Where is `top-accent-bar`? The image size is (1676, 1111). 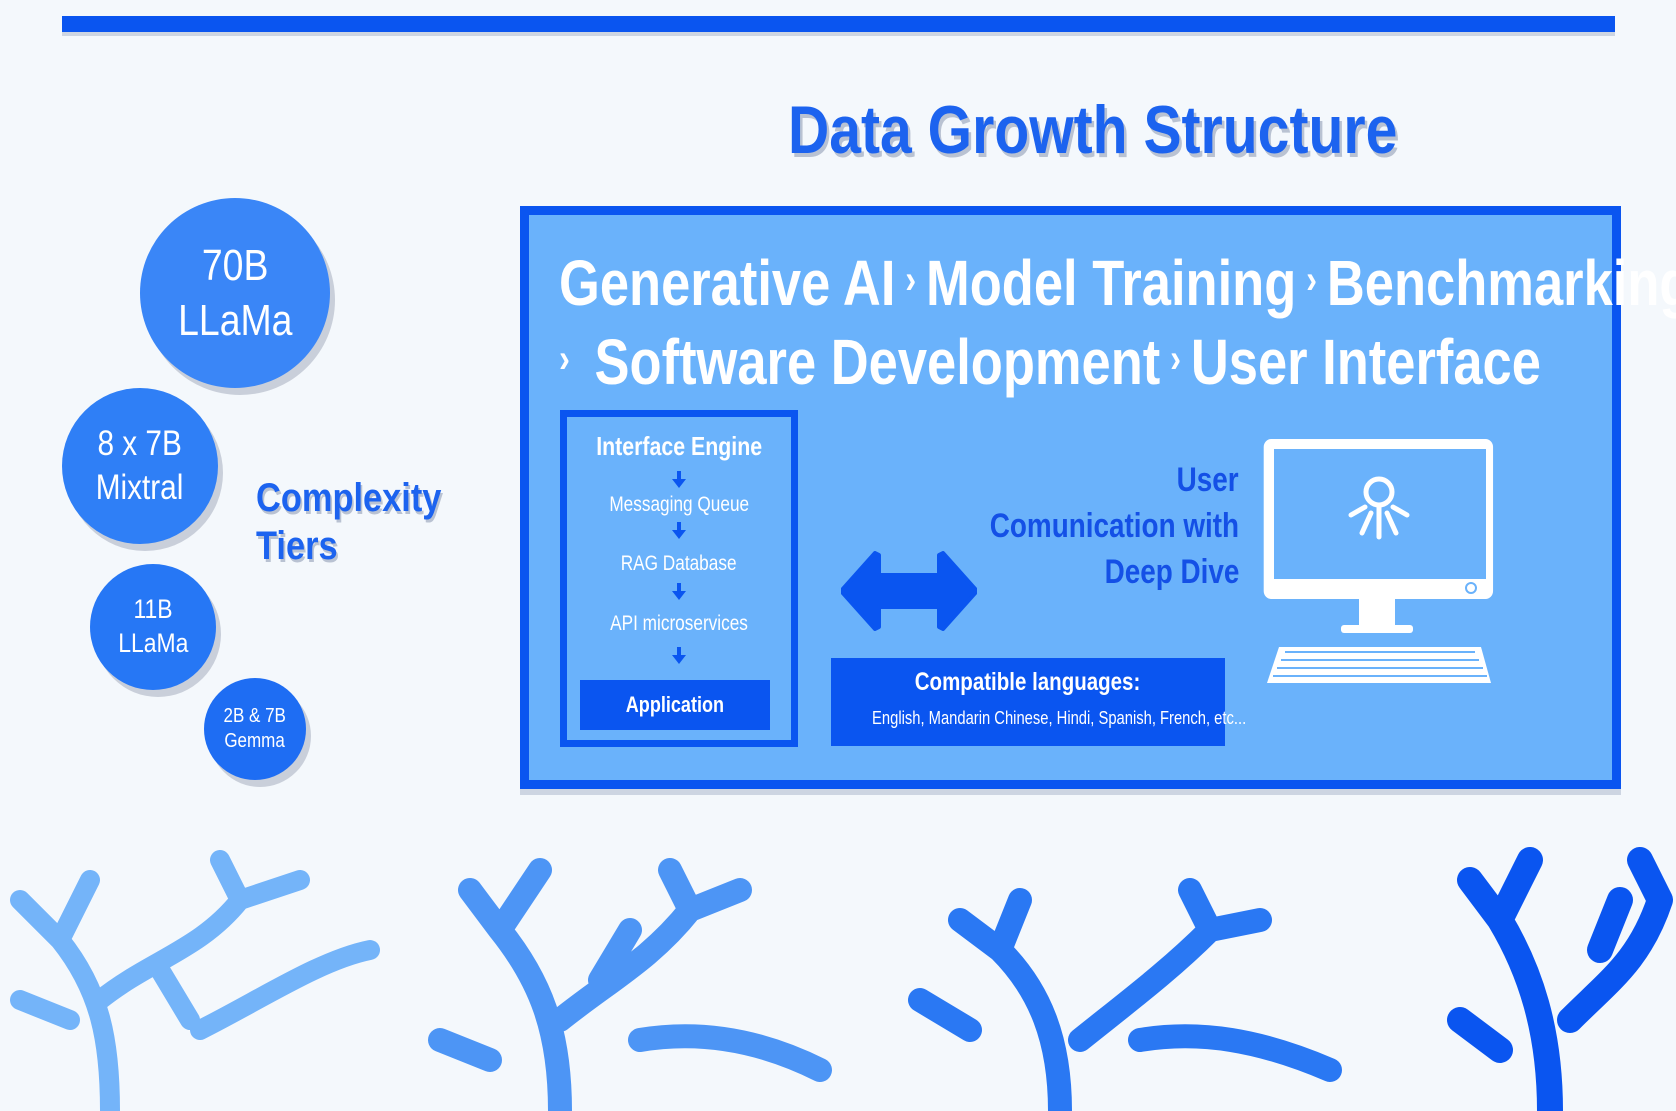
top-accent-bar is located at coordinates (838, 24).